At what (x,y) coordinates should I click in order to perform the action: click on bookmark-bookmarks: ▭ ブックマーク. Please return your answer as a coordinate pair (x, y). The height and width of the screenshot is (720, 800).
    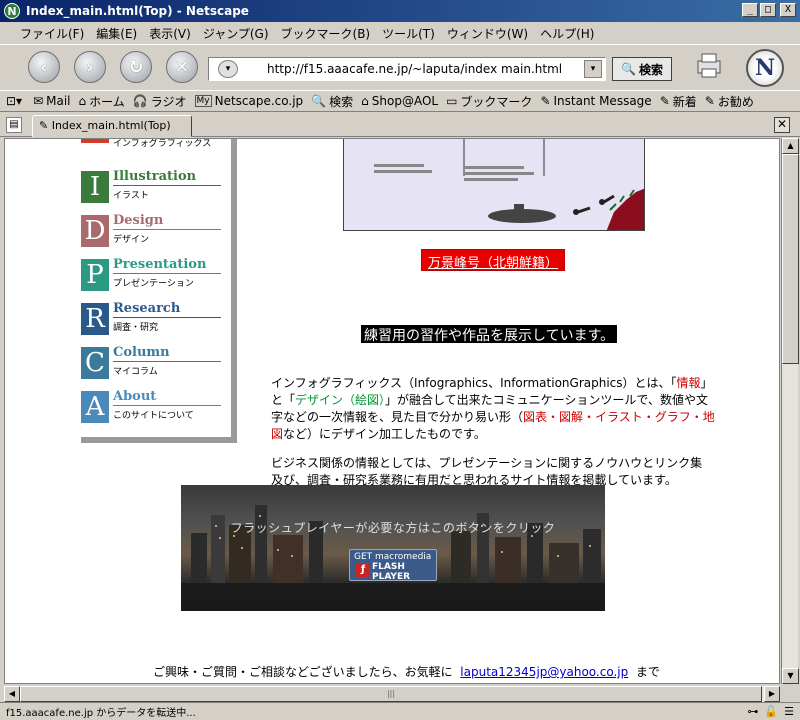
    Looking at the image, I should click on (489, 101).